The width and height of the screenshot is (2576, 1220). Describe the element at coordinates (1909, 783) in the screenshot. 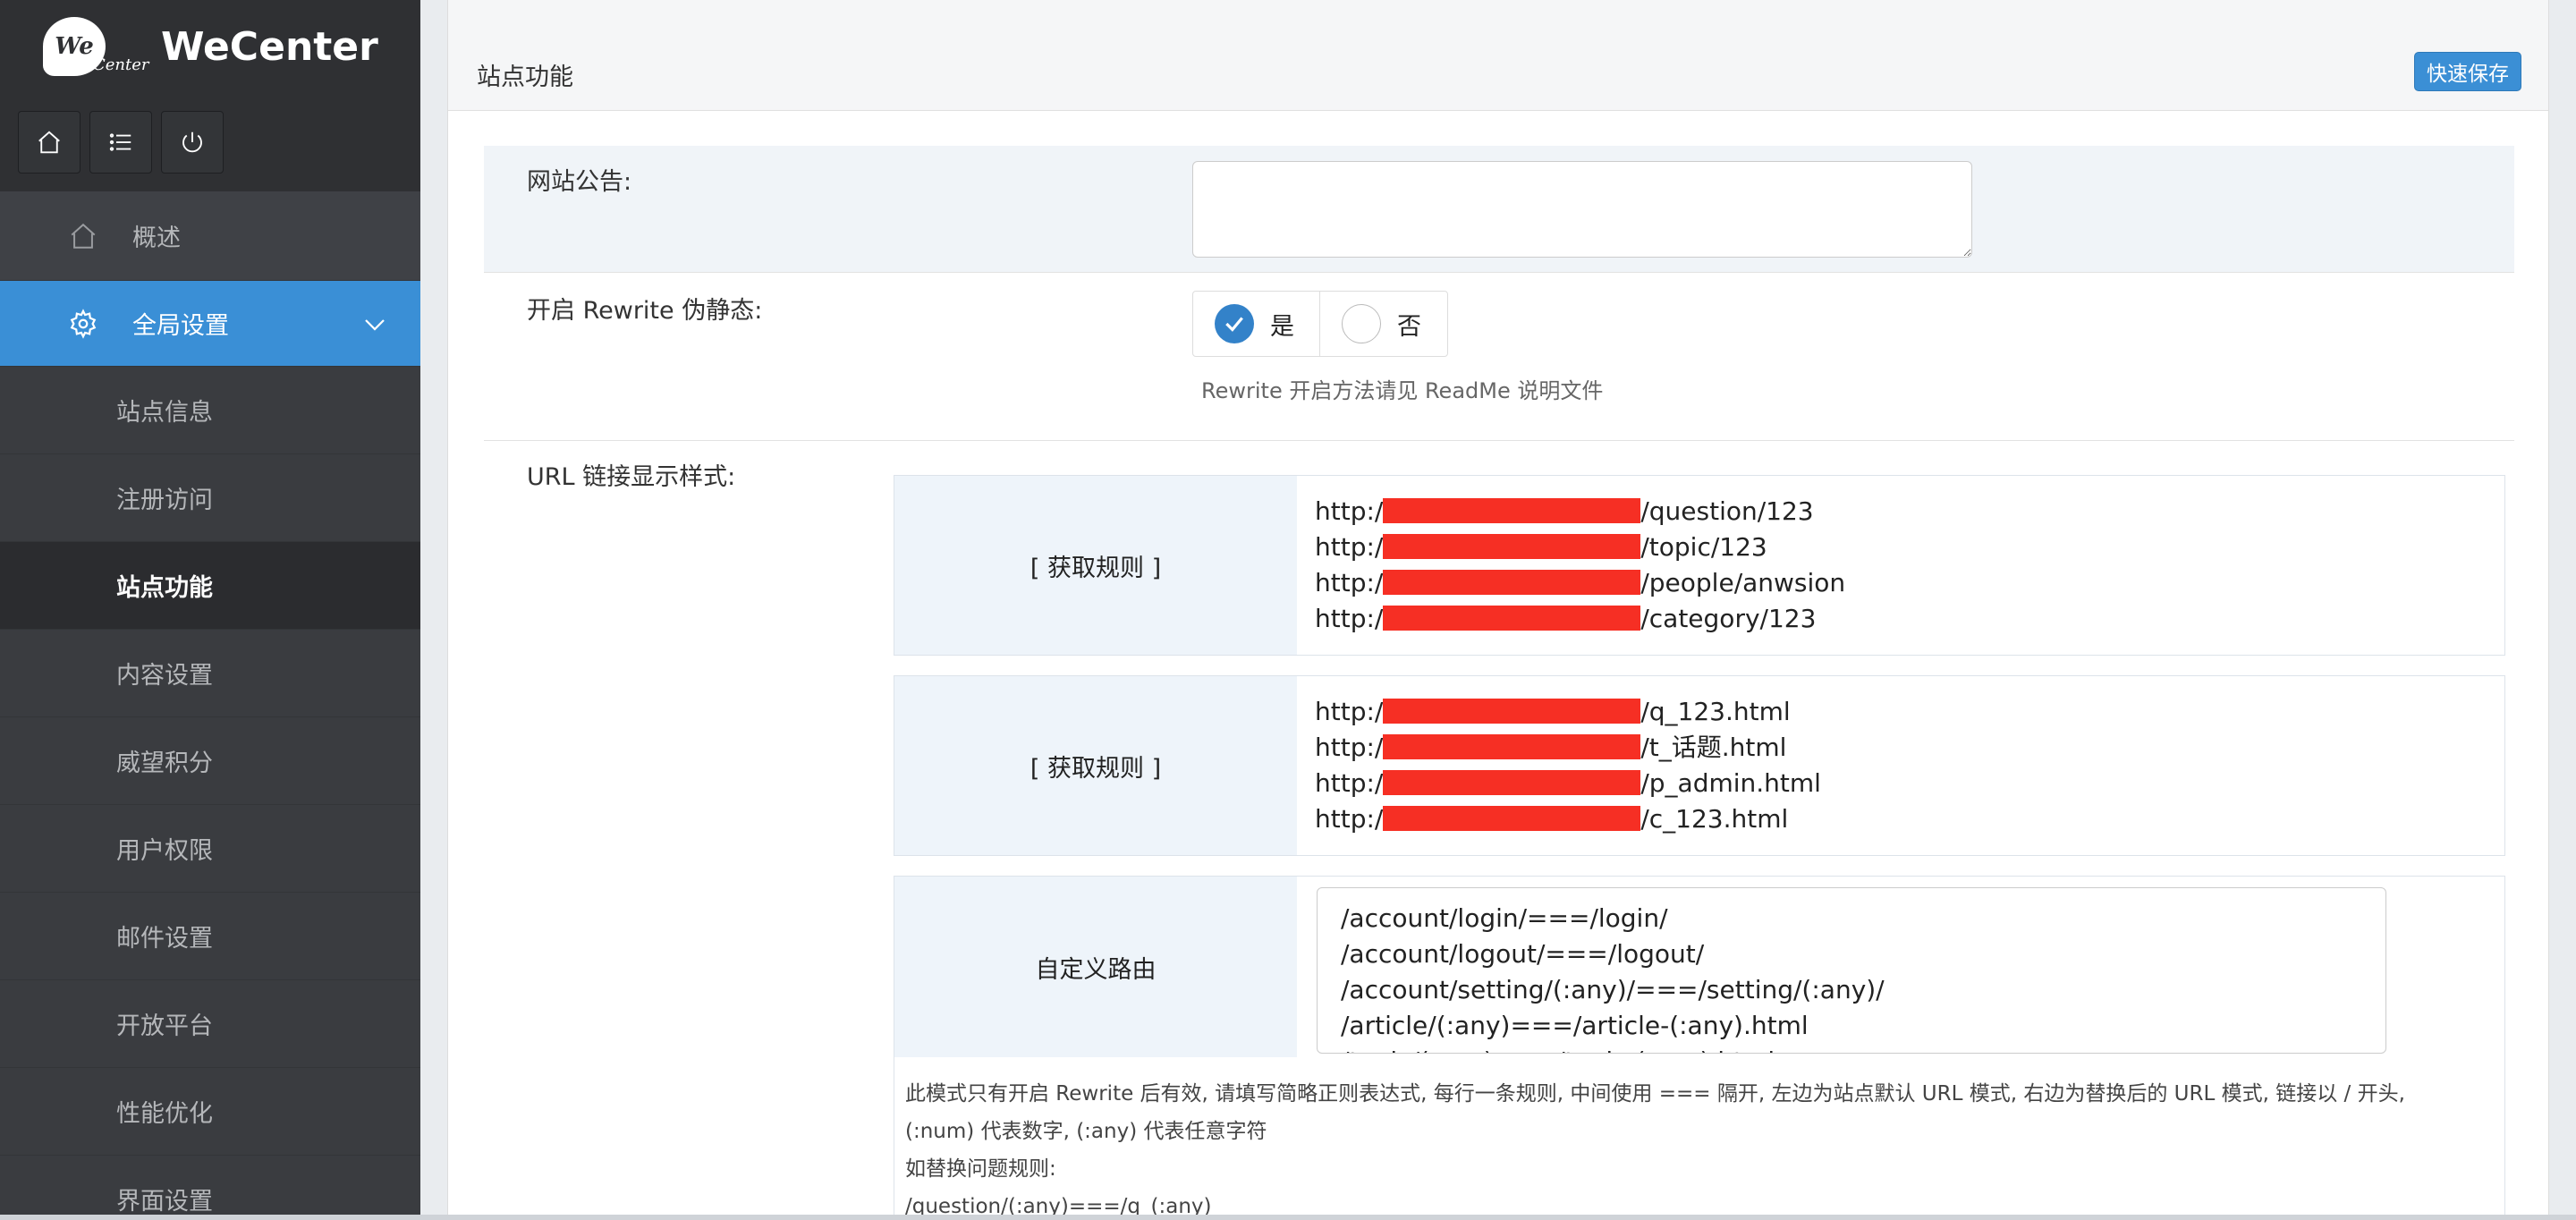

I see `url-example-line: http:/ /p_admin.html` at that location.